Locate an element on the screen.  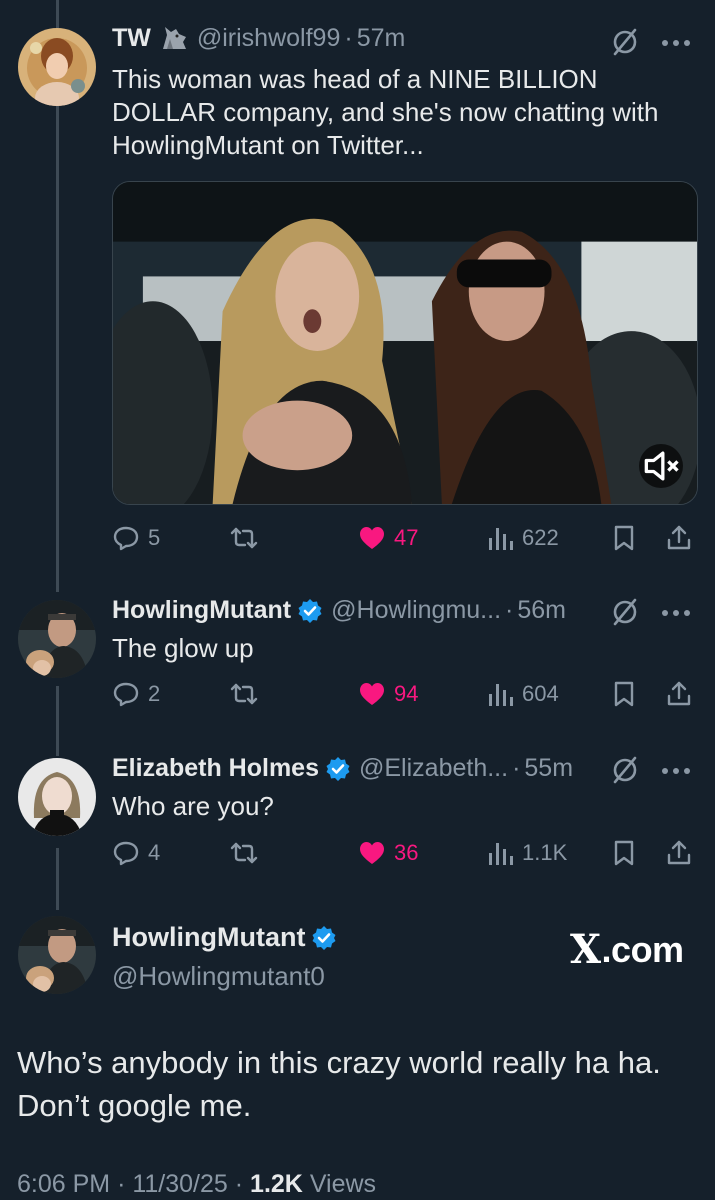
wolf-emoji-icon is located at coordinates (174, 37).